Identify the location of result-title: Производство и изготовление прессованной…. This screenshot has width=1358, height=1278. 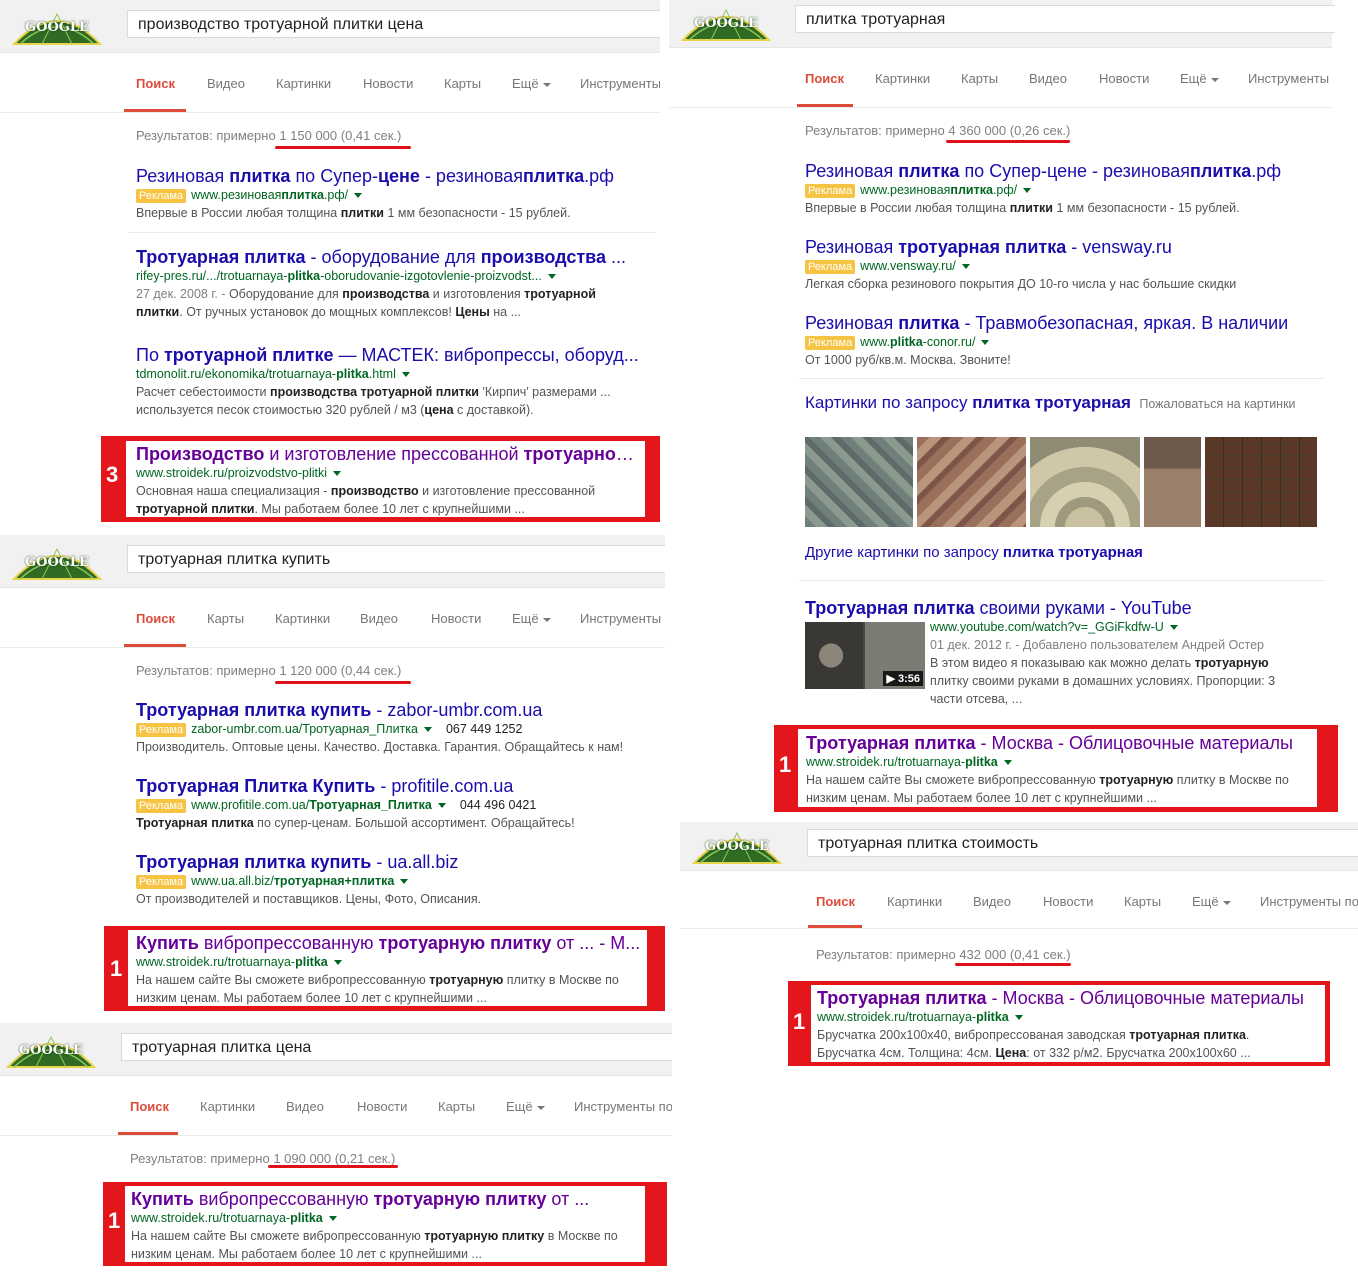
(388, 454).